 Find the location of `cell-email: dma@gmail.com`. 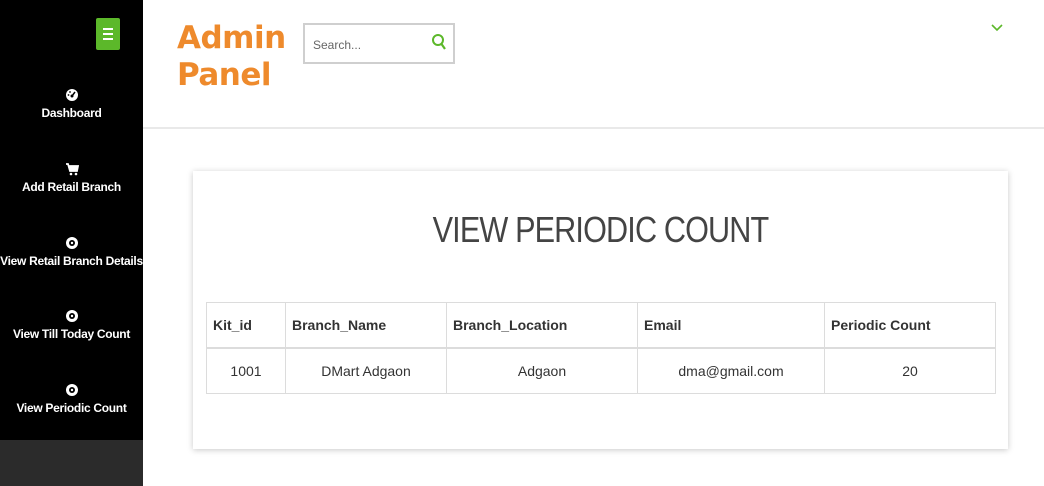

cell-email: dma@gmail.com is located at coordinates (731, 370).